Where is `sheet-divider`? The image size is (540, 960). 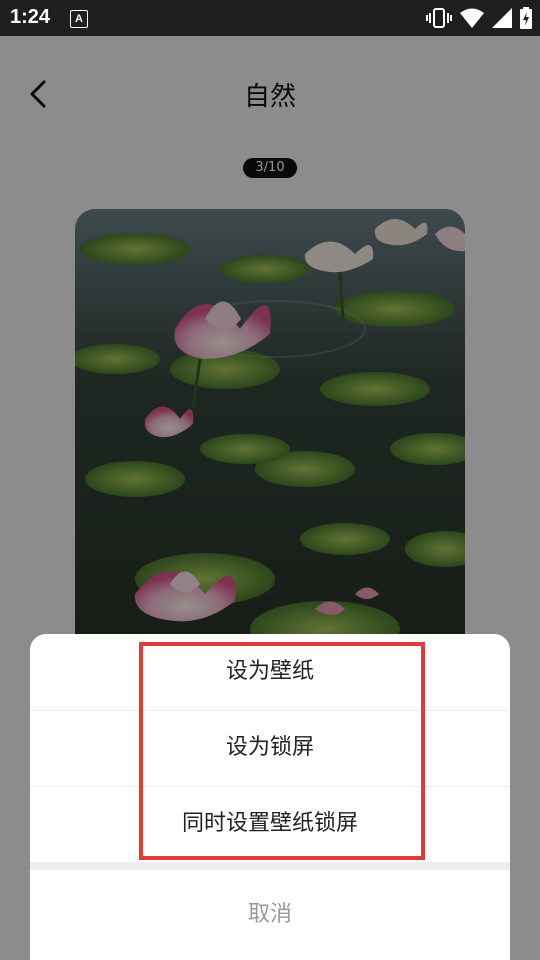 sheet-divider is located at coordinates (270, 866).